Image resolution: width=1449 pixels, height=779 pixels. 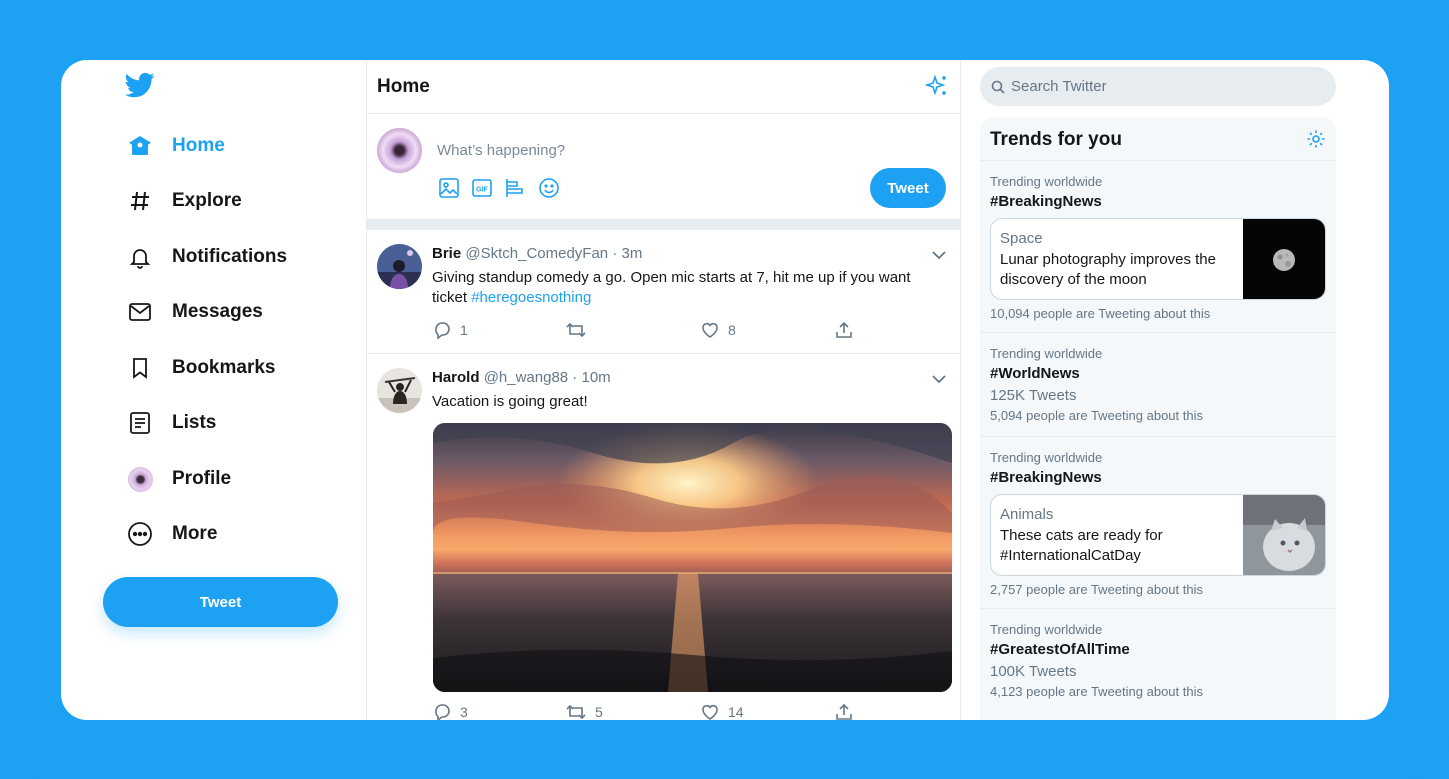 I want to click on tweet-actions: 1 8, so click(x=647, y=331).